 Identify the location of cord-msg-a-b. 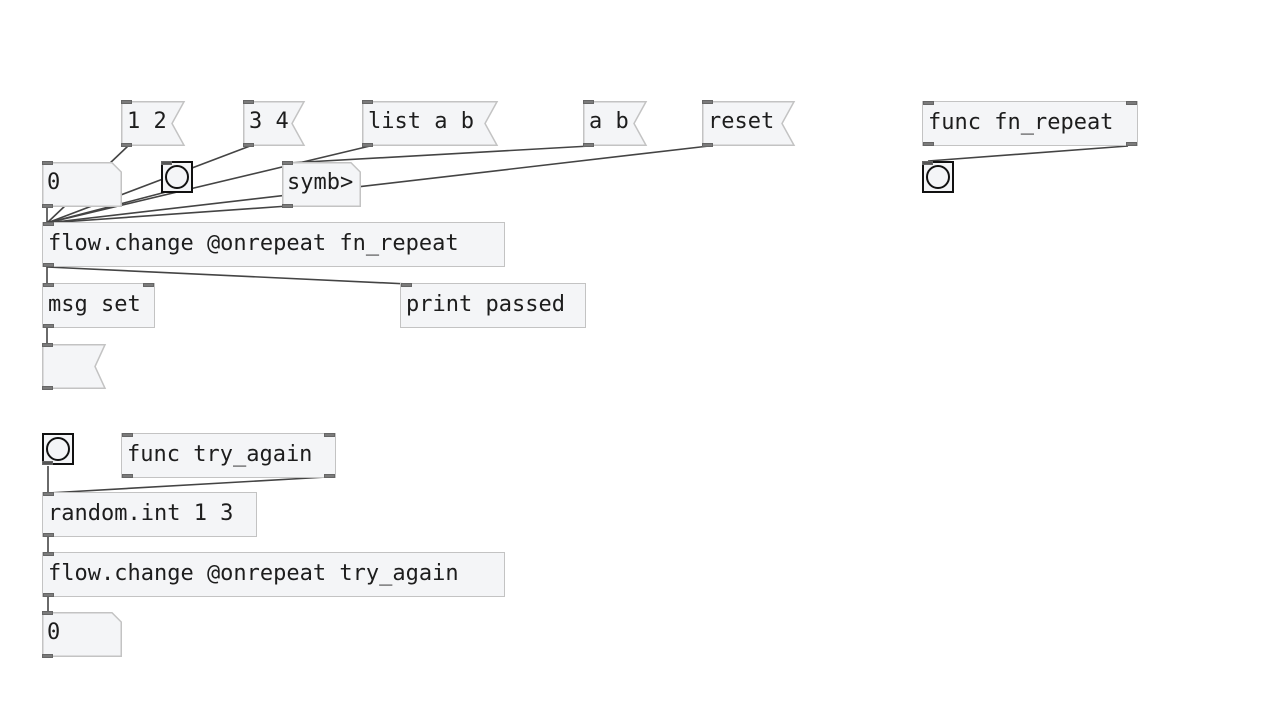
(439, 154).